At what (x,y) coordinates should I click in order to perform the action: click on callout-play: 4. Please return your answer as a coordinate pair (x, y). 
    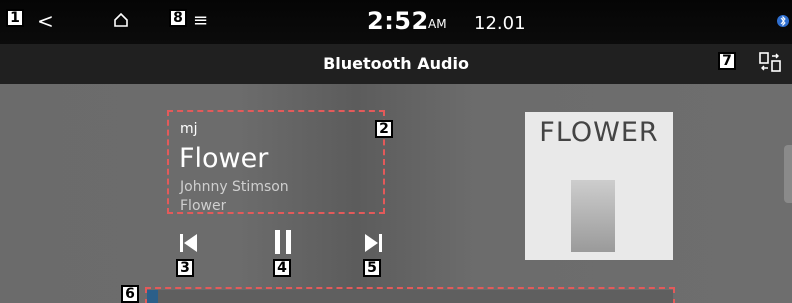
    Looking at the image, I should click on (282, 268).